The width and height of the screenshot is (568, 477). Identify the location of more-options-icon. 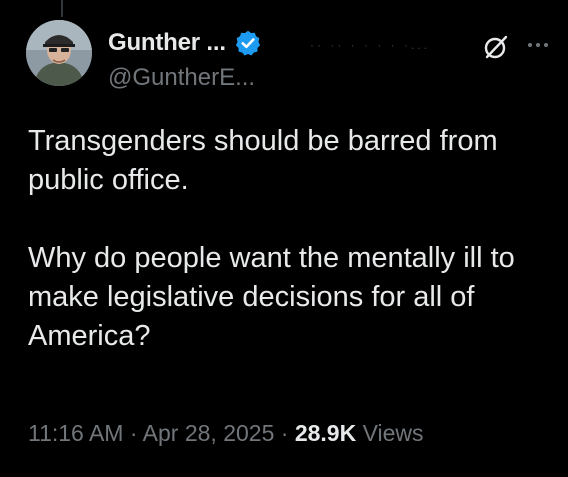
(538, 45).